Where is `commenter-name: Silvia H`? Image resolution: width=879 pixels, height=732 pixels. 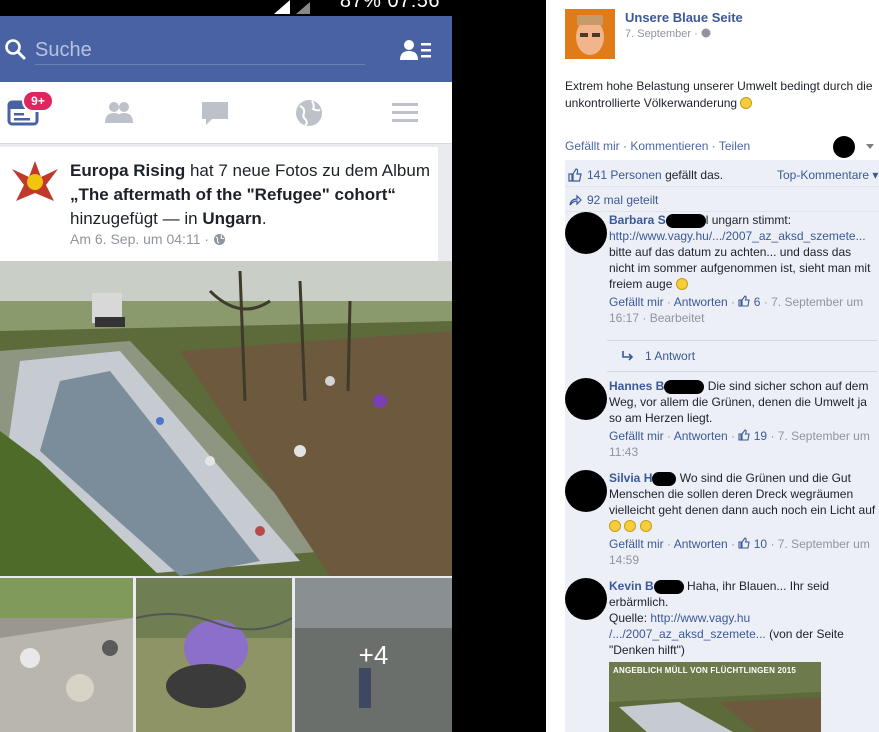 commenter-name: Silvia H is located at coordinates (630, 478).